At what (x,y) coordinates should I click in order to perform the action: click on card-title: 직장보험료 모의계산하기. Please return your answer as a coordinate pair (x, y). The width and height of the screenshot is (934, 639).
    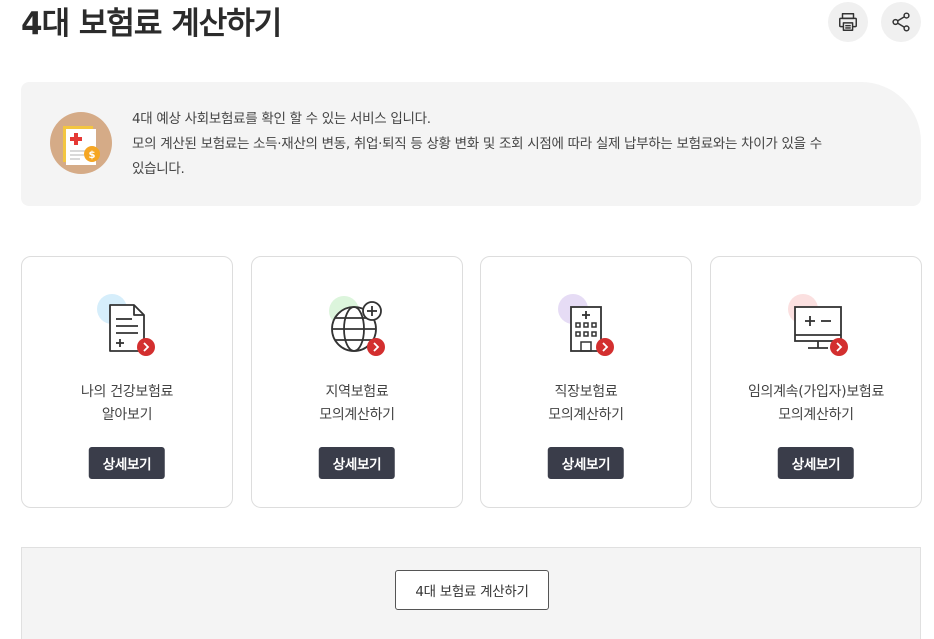
    Looking at the image, I should click on (586, 403).